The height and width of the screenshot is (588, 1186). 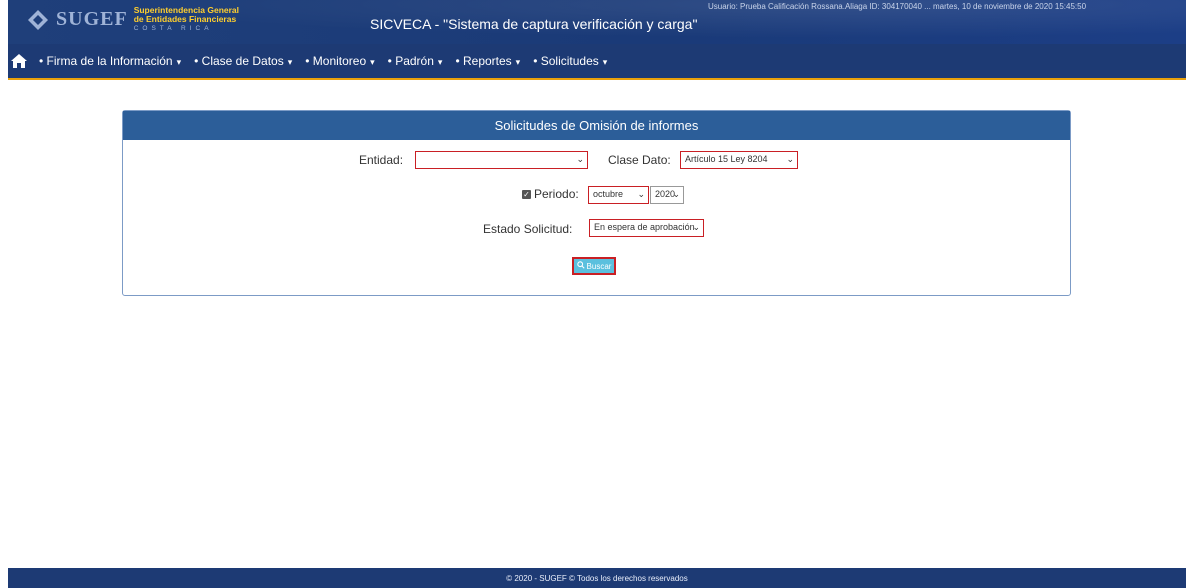 What do you see at coordinates (739, 160) in the screenshot?
I see `clase-dato-select: Artículo 15 Ley 8204 ⌄` at bounding box center [739, 160].